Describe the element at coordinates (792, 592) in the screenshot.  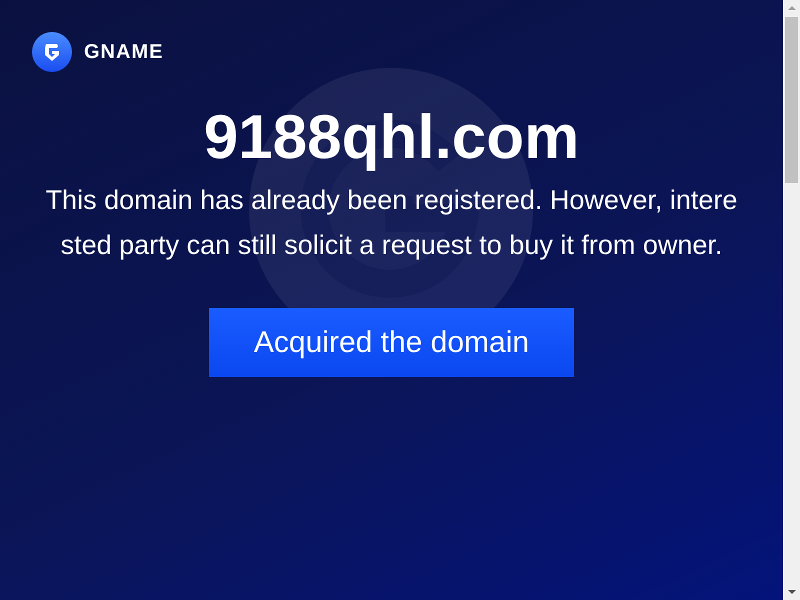
I see `scroll-down-icon` at that location.